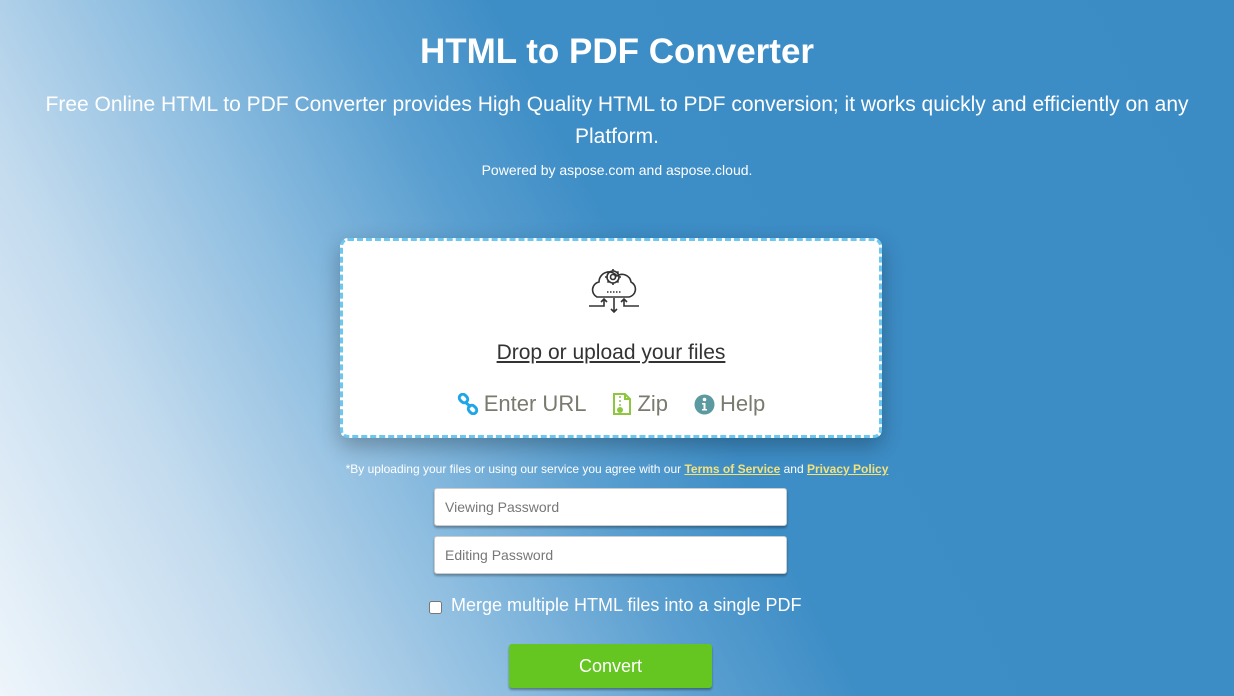 This screenshot has width=1234, height=696. I want to click on powered-by-text: Powered by aspose.com and aspose.cloud., so click(617, 170).